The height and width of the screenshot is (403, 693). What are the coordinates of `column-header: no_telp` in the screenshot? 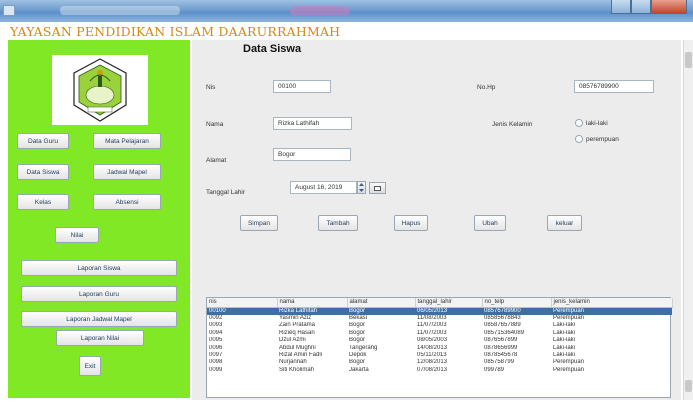 It's located at (517, 303).